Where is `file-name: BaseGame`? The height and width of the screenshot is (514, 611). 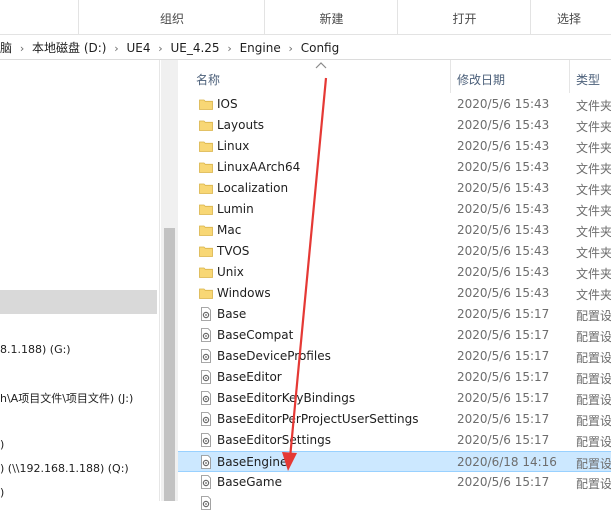 file-name: BaseGame is located at coordinates (249, 482).